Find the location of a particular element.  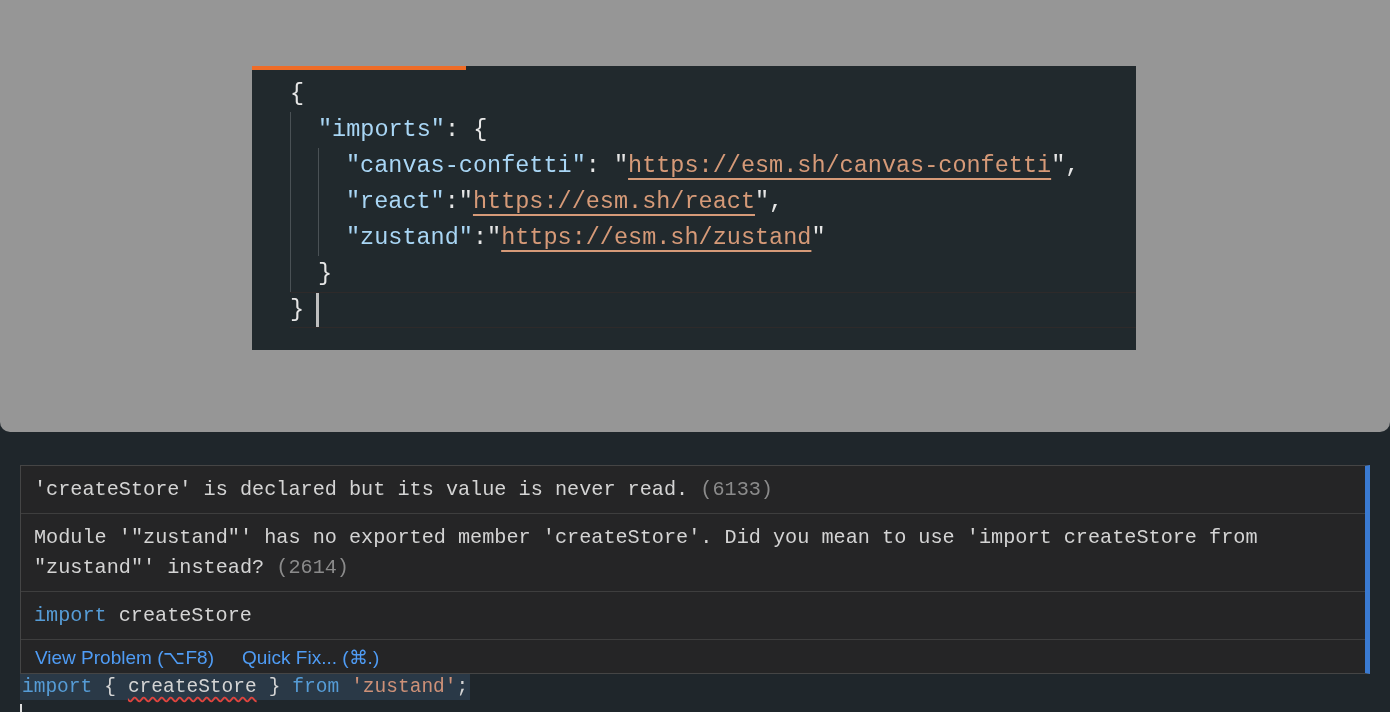

code-keyword: from is located at coordinates (316, 687).